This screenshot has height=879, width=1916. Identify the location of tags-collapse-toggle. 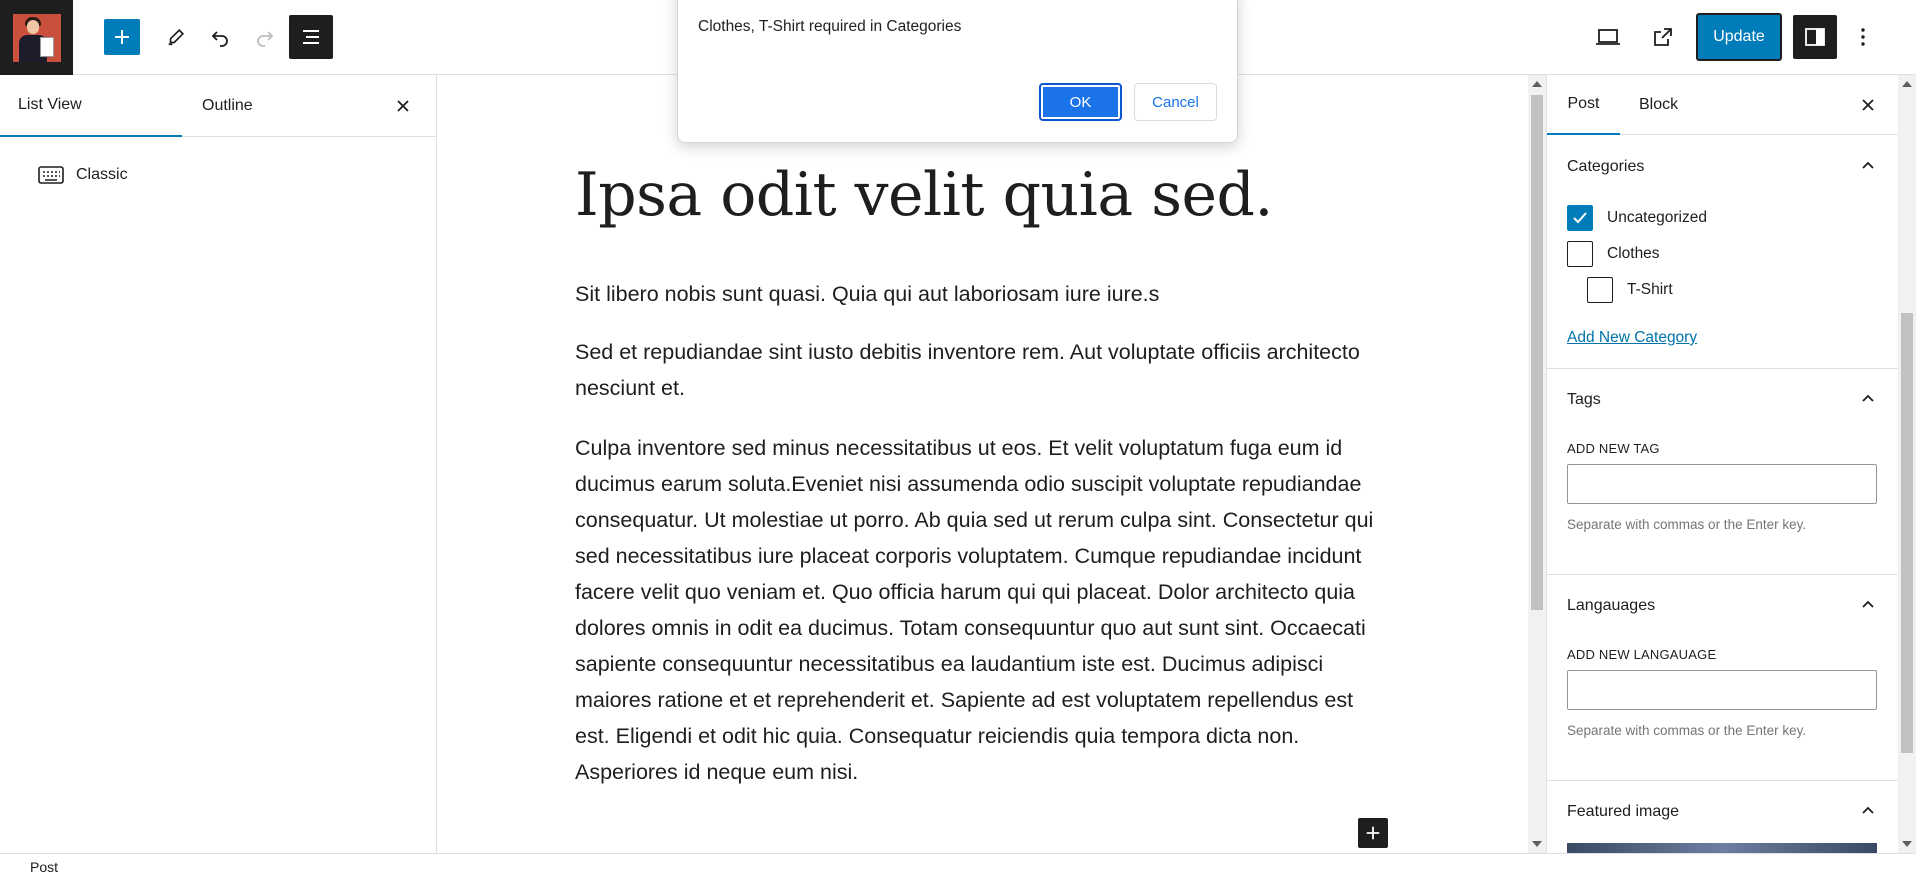
(1868, 399).